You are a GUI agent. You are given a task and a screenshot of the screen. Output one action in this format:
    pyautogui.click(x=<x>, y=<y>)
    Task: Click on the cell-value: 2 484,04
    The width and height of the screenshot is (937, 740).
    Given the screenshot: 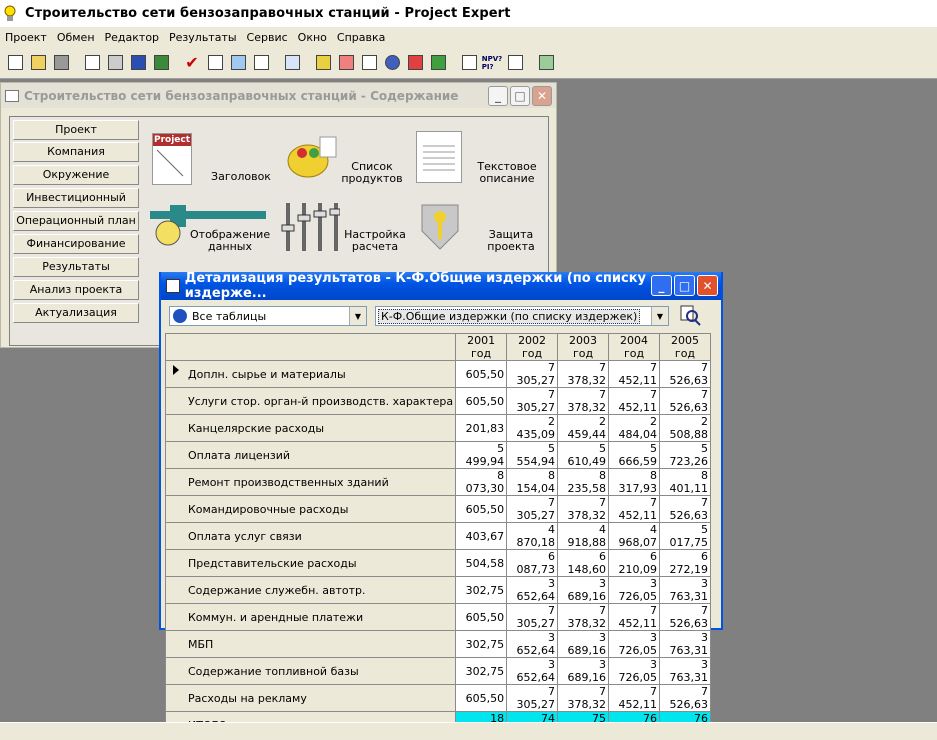 What is the action you would take?
    pyautogui.click(x=634, y=428)
    